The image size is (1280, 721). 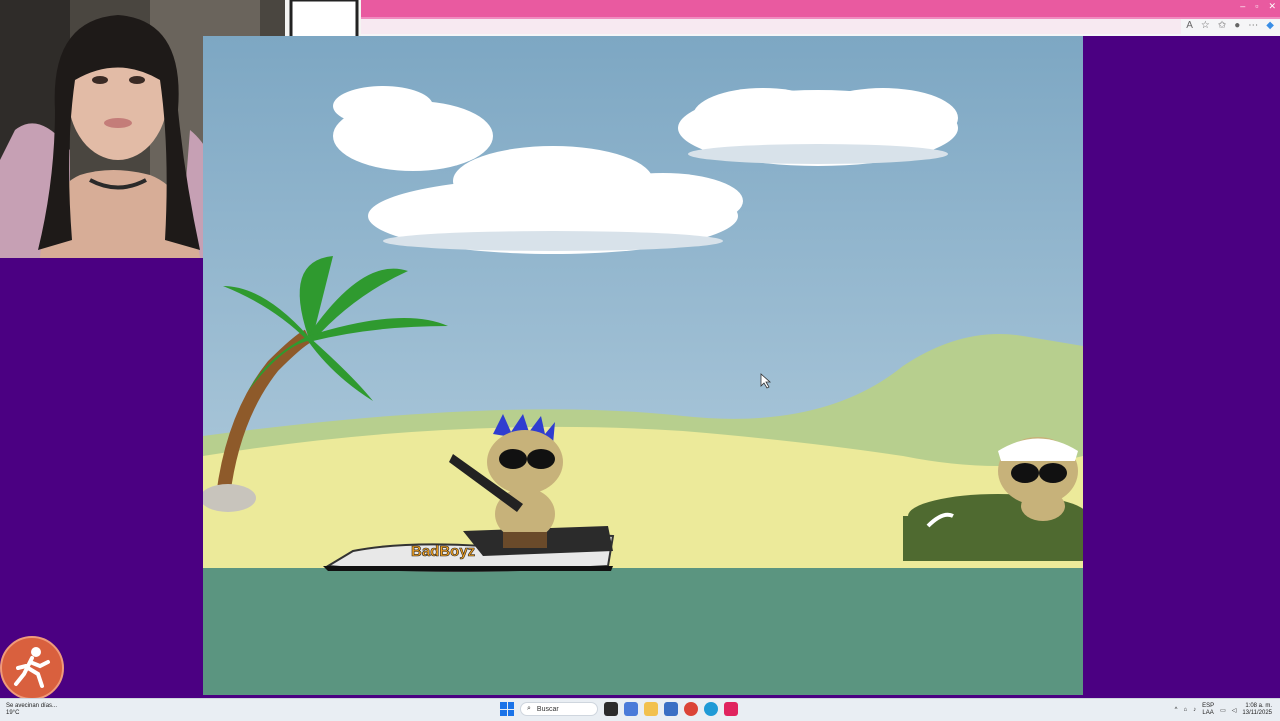 What do you see at coordinates (1189, 25) in the screenshot?
I see `read-aloud-icon: A` at bounding box center [1189, 25].